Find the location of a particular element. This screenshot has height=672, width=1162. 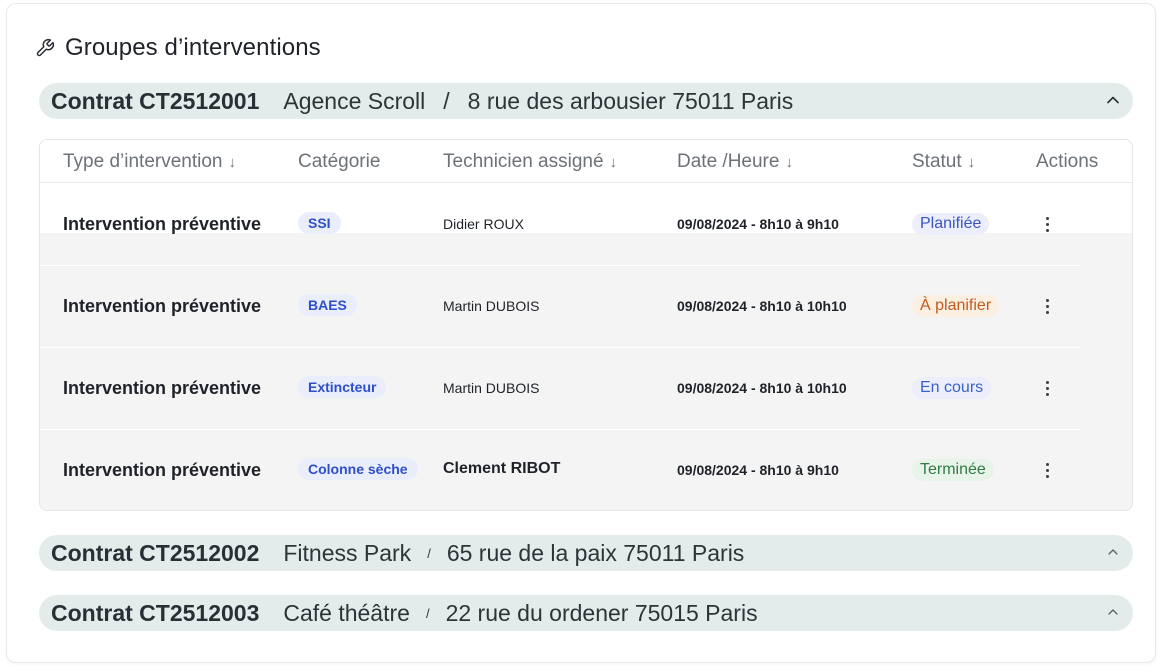

column-header-type: Type d’intervention ↓ is located at coordinates (149, 162).